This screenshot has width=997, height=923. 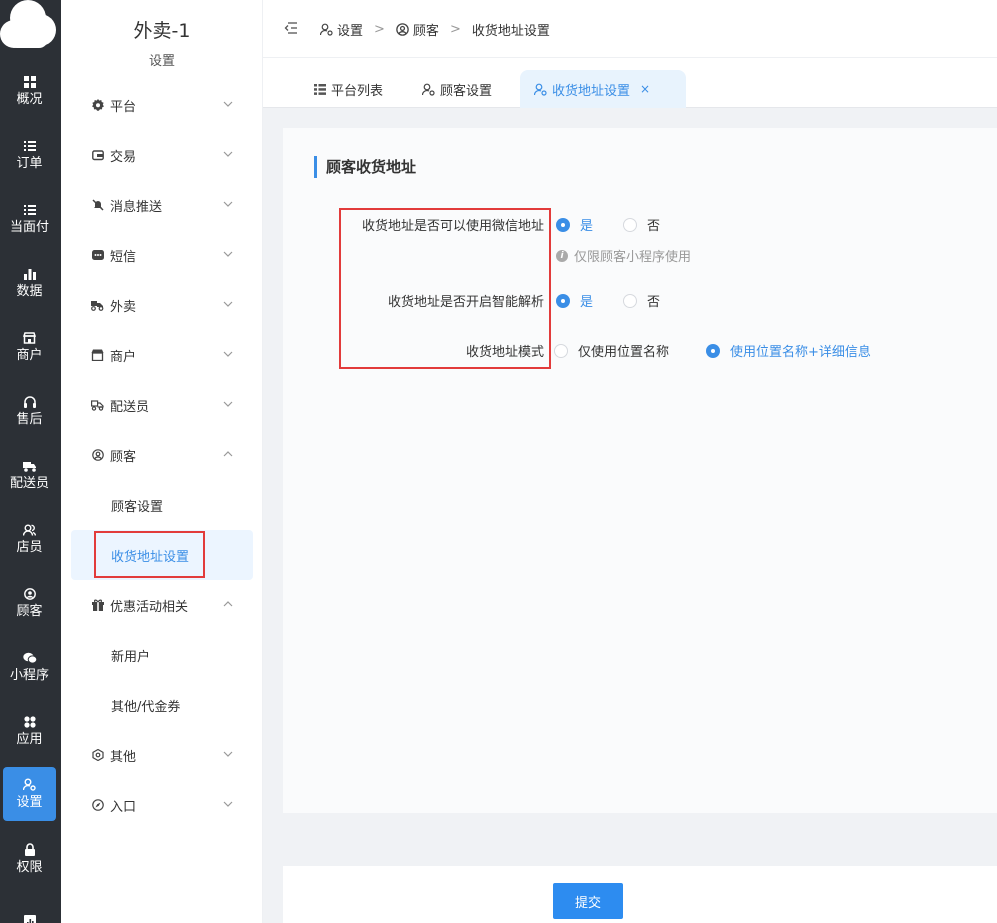 I want to click on tab-label: 收货地址设置, so click(x=591, y=91).